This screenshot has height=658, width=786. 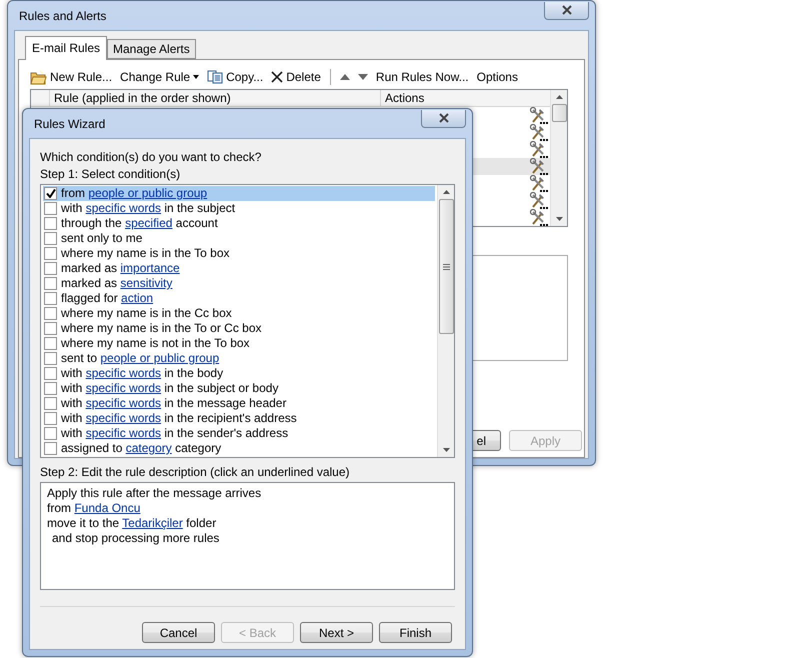 What do you see at coordinates (296, 77) in the screenshot?
I see `toolbar-button: Delete` at bounding box center [296, 77].